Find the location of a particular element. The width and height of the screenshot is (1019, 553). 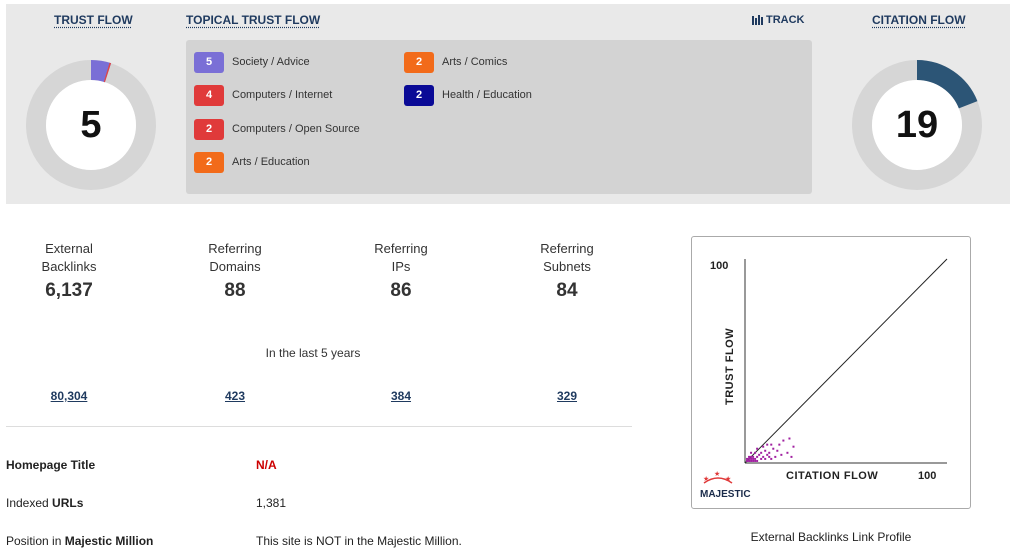

majestic-million-label-bold: Majestic Million is located at coordinates (109, 541).